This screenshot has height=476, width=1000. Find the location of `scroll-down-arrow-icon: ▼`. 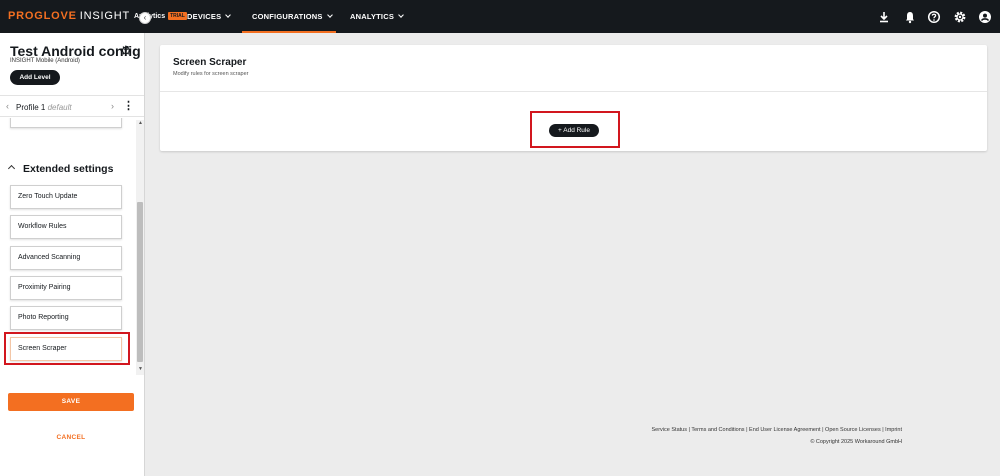

scroll-down-arrow-icon: ▼ is located at coordinates (140, 369).